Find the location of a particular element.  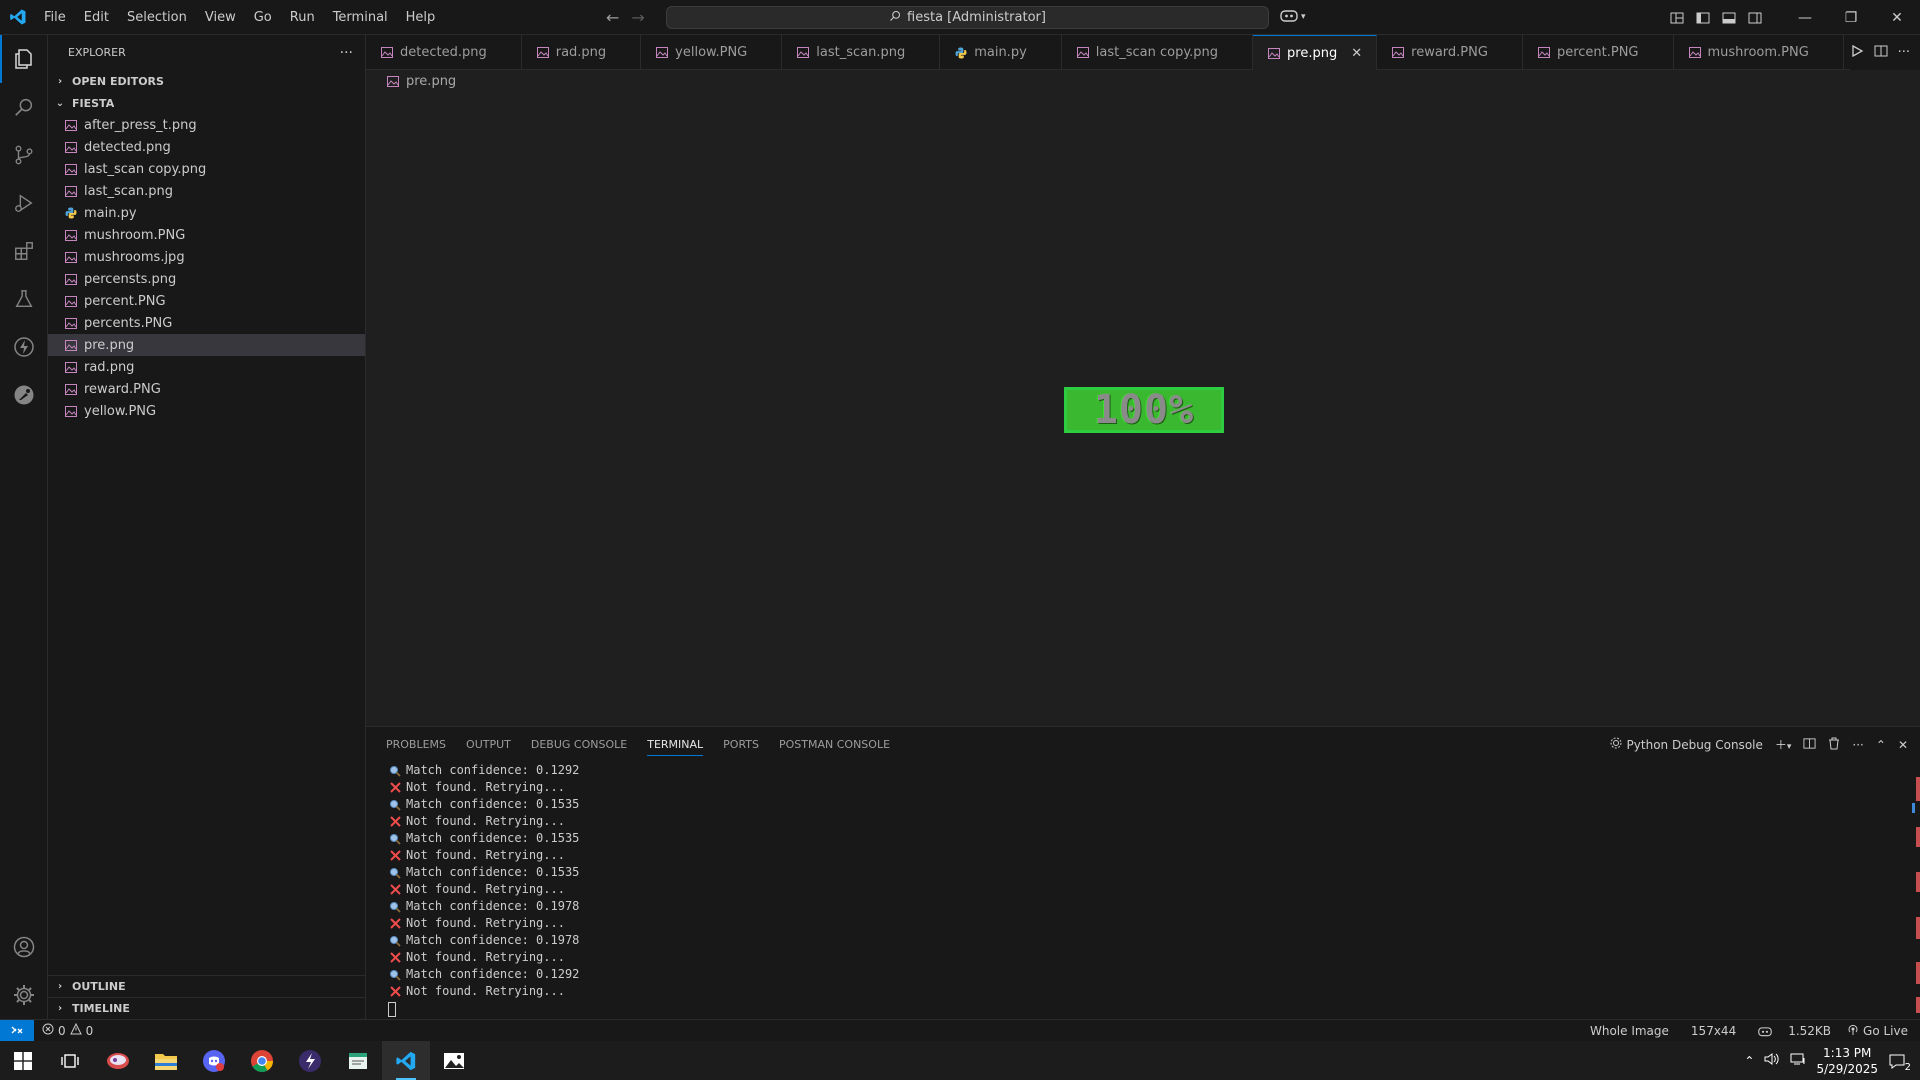

command-center: fiesta [Administrator] is located at coordinates (967, 17).